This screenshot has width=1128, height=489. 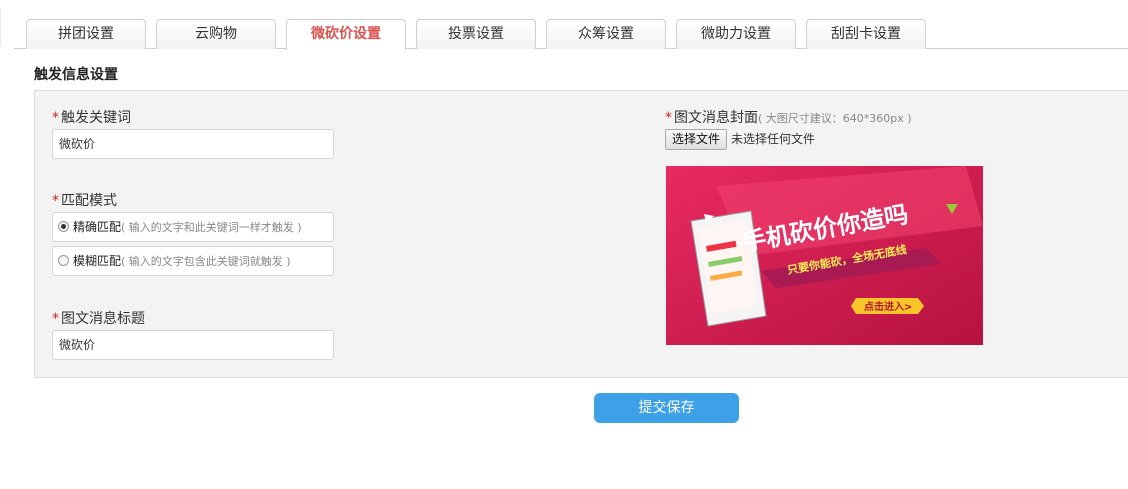 I want to click on fuzzy-match-hint: ( 输入的文字包含此关键词就触发 ), so click(x=206, y=261).